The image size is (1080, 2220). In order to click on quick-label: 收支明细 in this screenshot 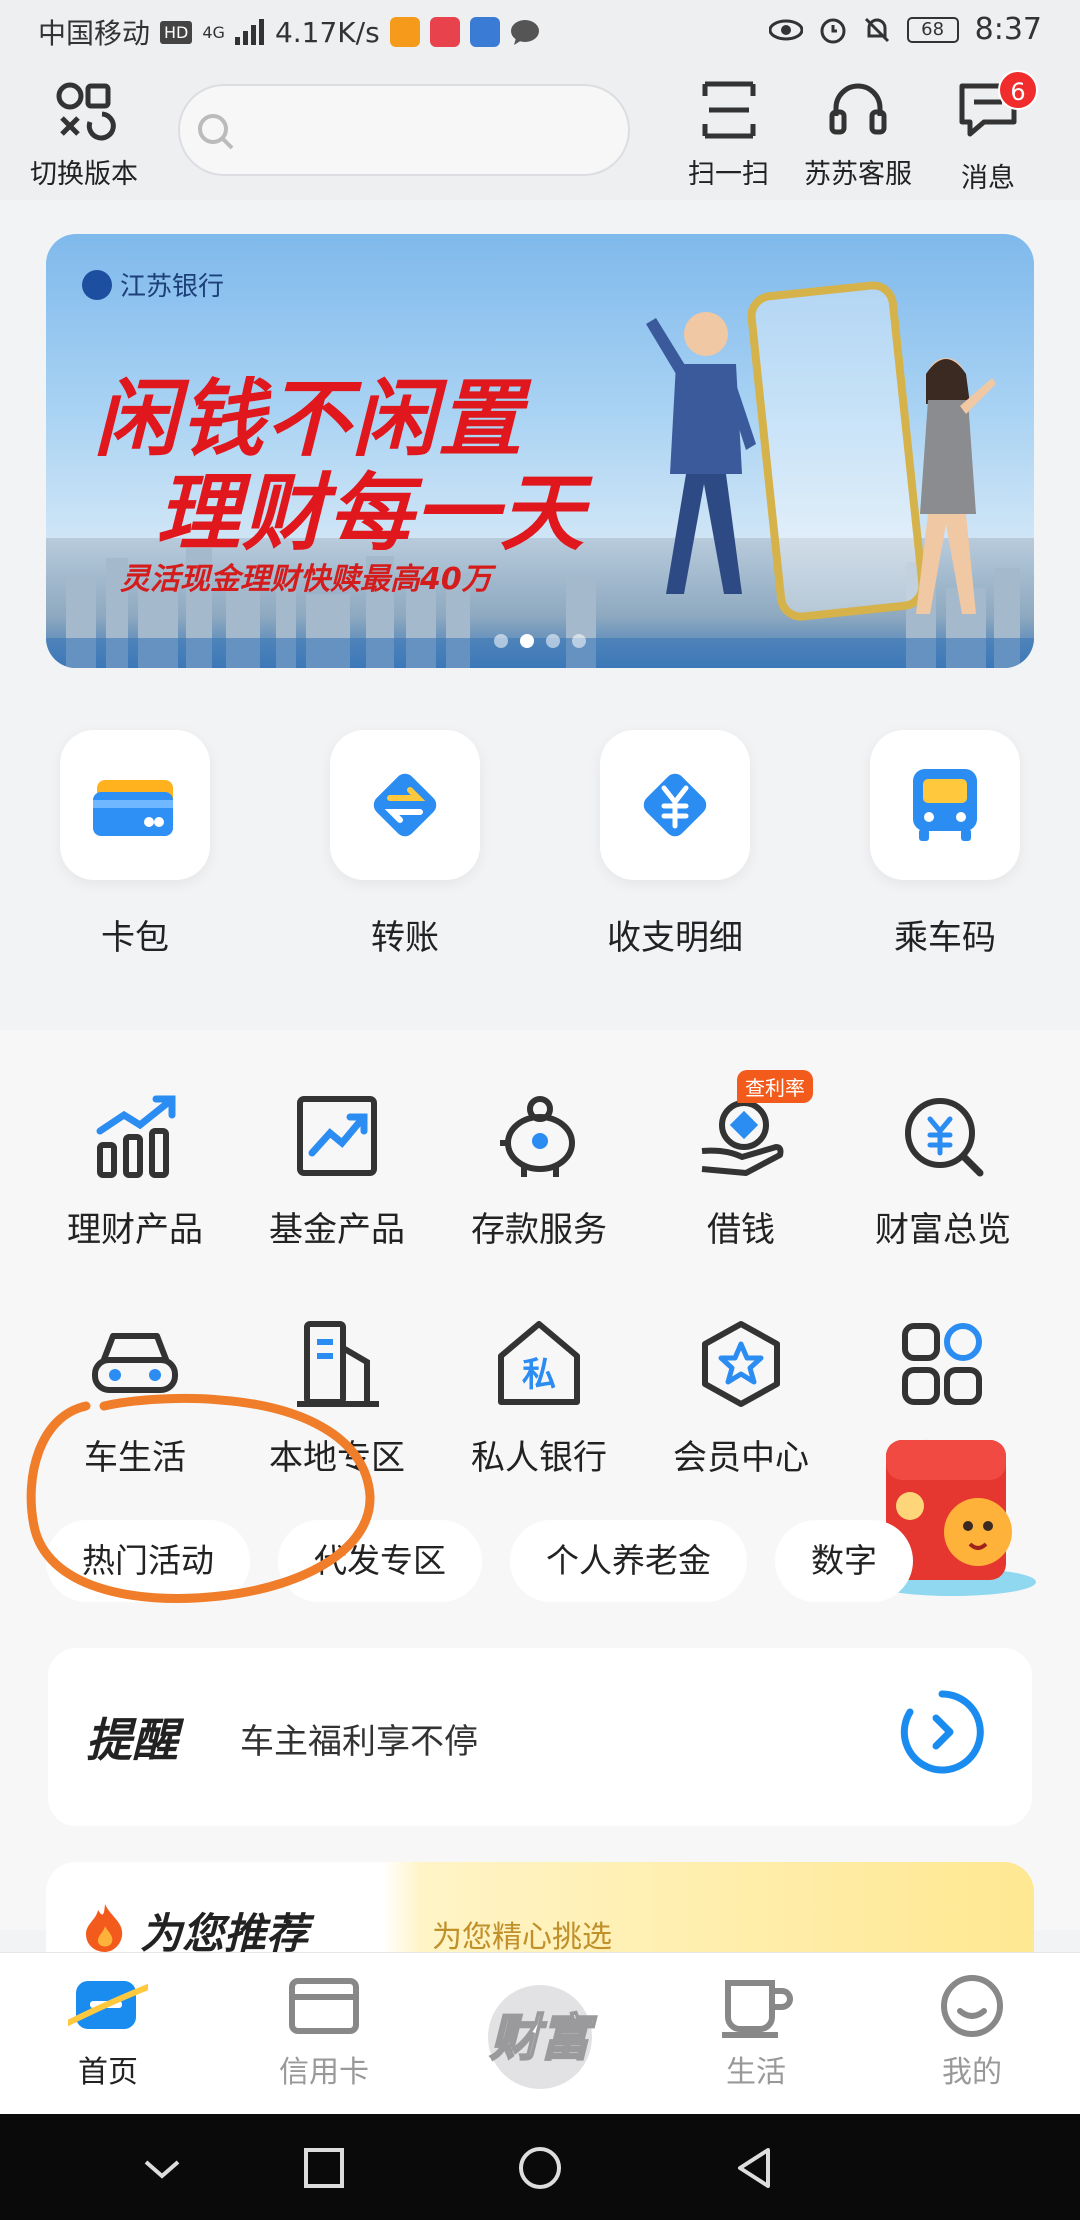, I will do `click(675, 938)`.